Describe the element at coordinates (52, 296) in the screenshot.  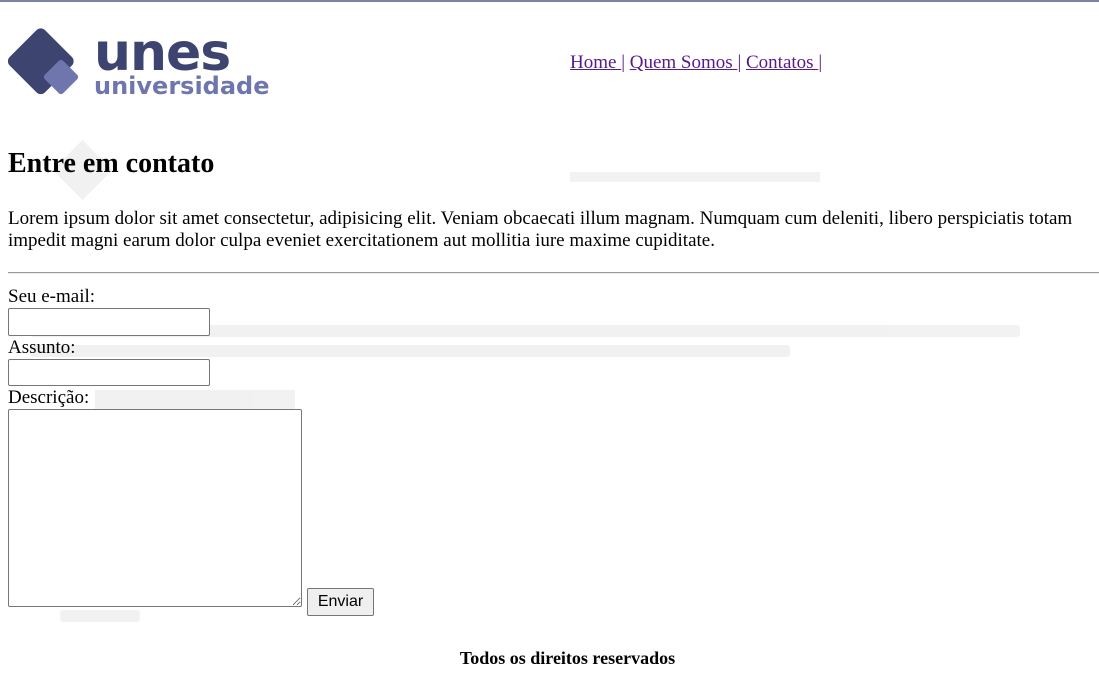
I see `email-label: Seu e-mail:` at that location.